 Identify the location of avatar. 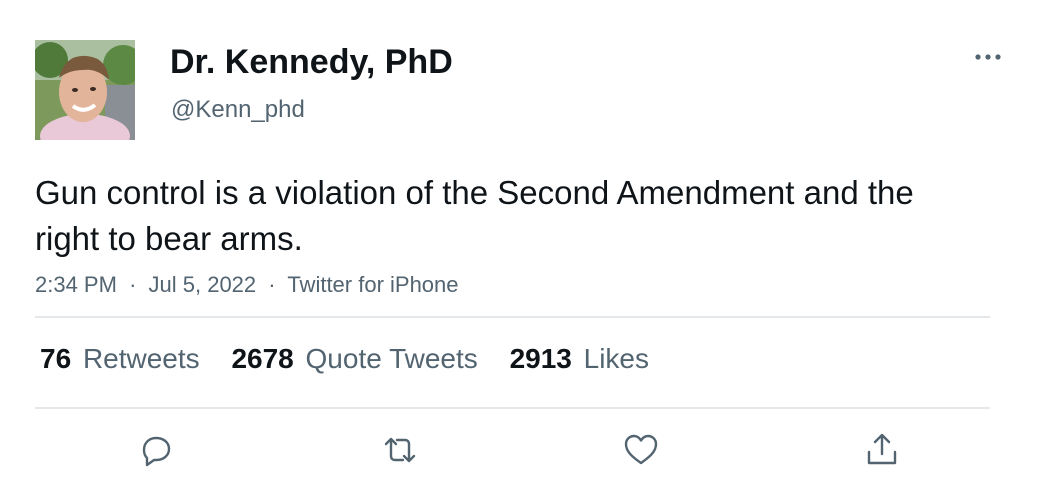
(85, 90).